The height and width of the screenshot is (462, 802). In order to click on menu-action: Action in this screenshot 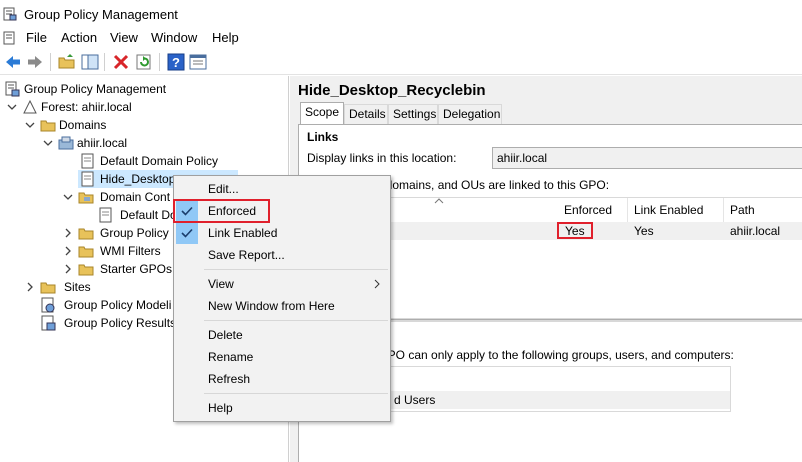, I will do `click(79, 37)`.